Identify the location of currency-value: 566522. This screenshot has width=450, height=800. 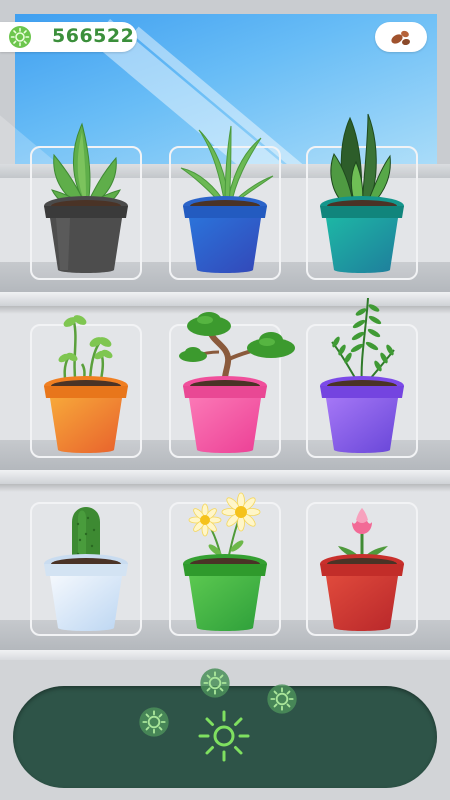
(93, 36).